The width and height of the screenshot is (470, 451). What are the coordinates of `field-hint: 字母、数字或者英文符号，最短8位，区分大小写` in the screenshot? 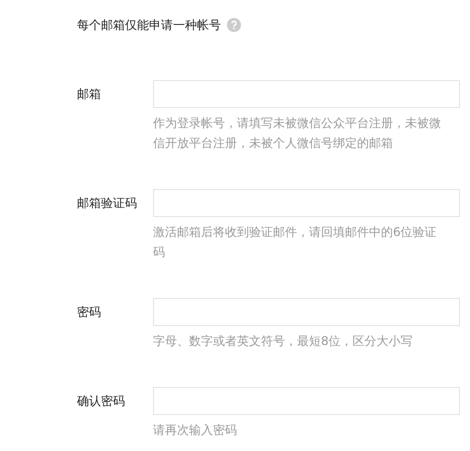 It's located at (283, 341).